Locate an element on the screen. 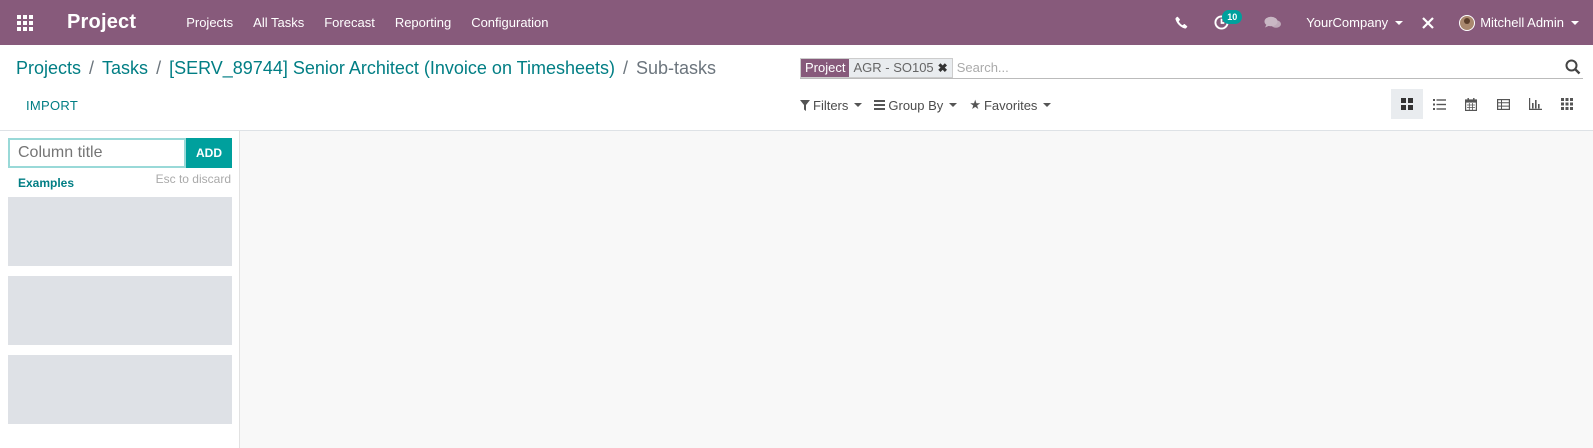 The height and width of the screenshot is (448, 1593). favorites-label: Favorites is located at coordinates (1010, 105).